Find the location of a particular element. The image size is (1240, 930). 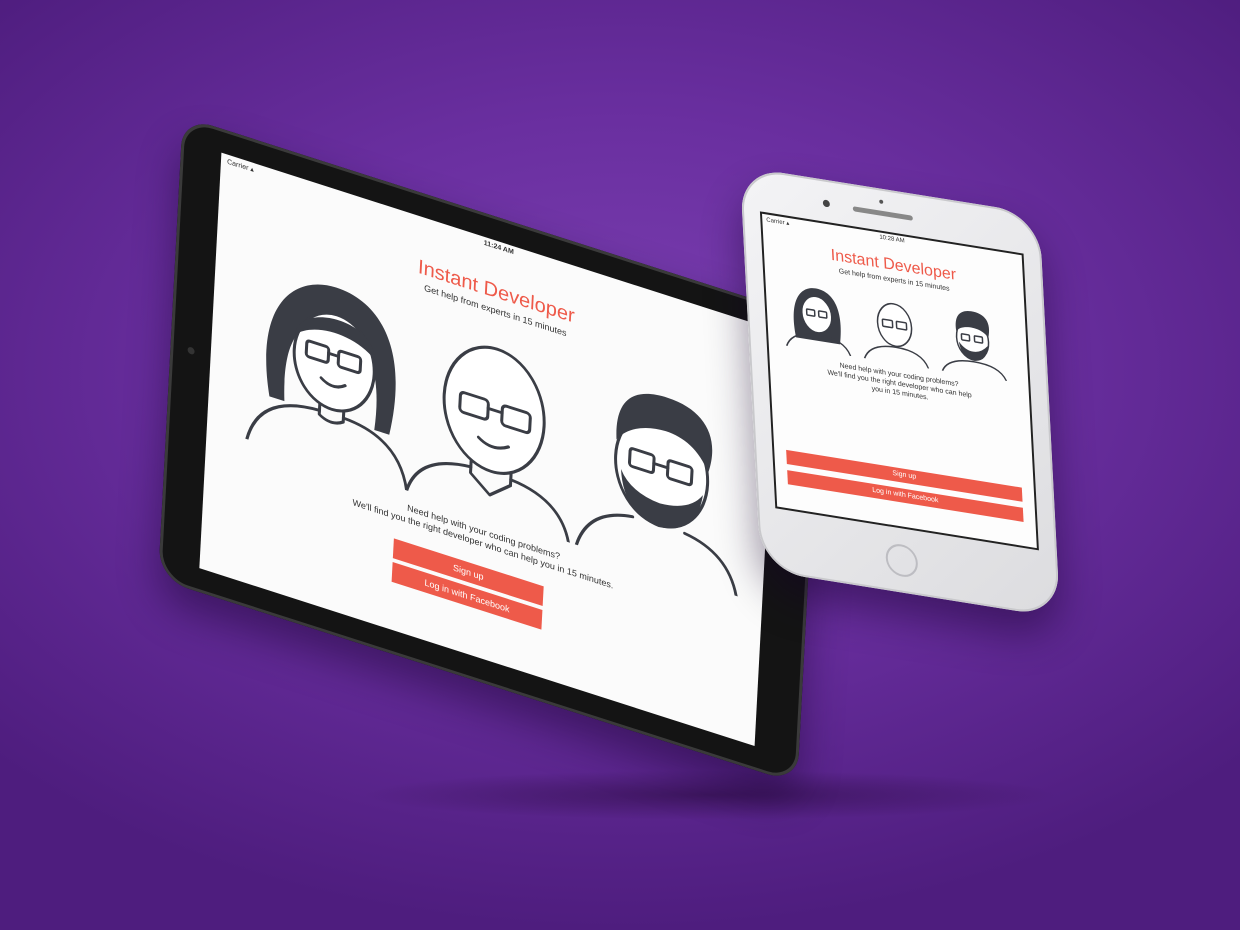

speaker-grille is located at coordinates (882, 213).